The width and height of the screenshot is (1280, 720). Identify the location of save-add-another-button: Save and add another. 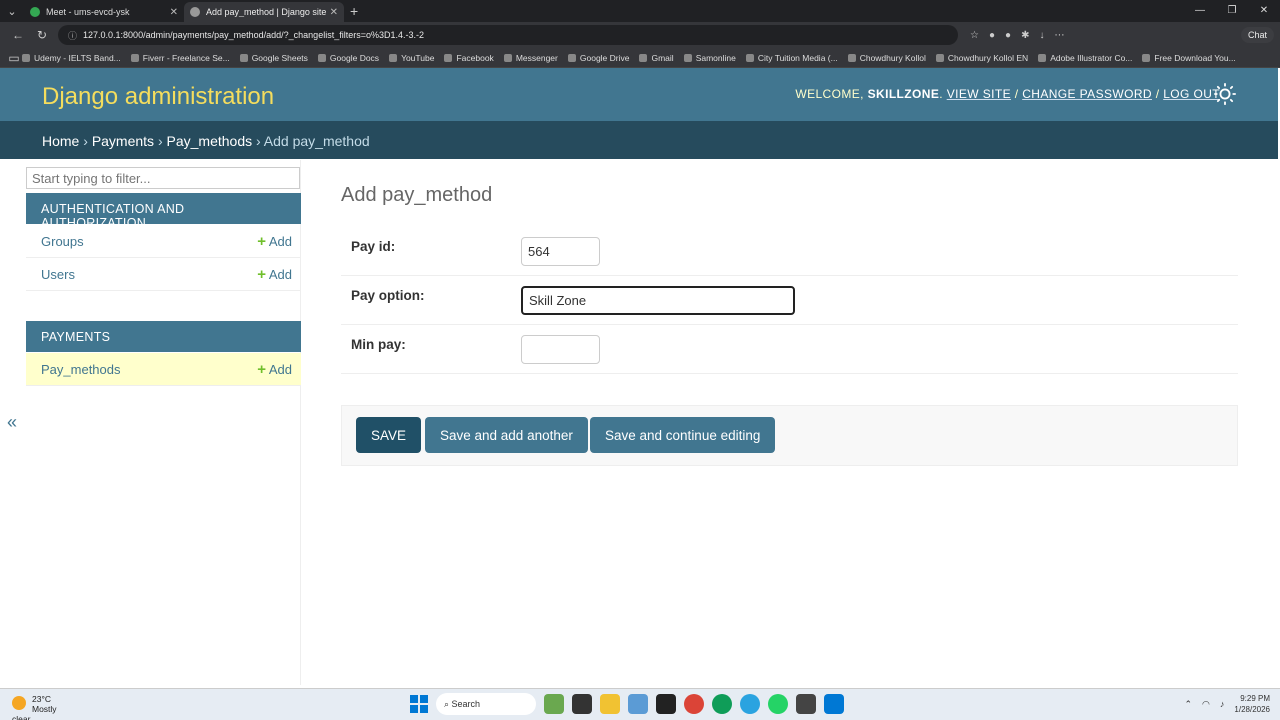
(506, 435).